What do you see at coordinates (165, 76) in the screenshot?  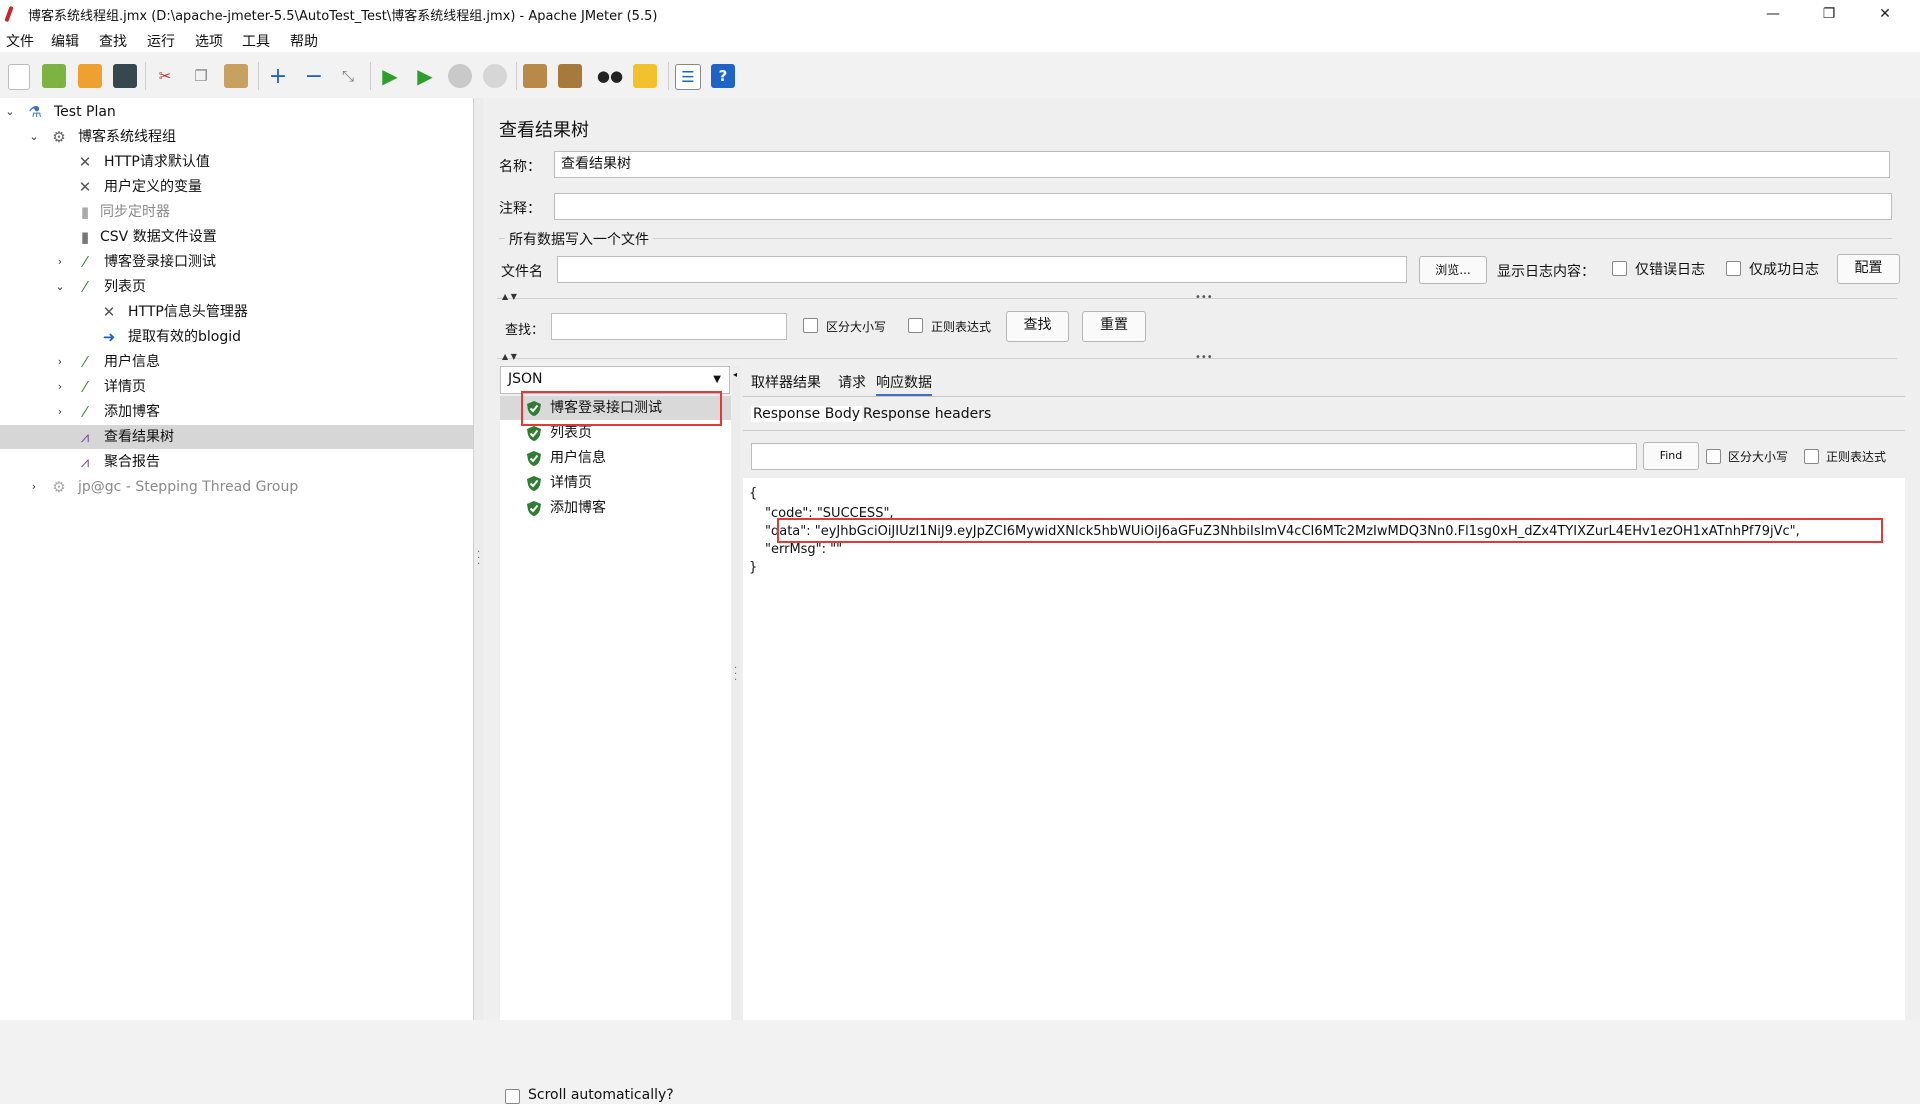 I see `cut-icon: ✂` at bounding box center [165, 76].